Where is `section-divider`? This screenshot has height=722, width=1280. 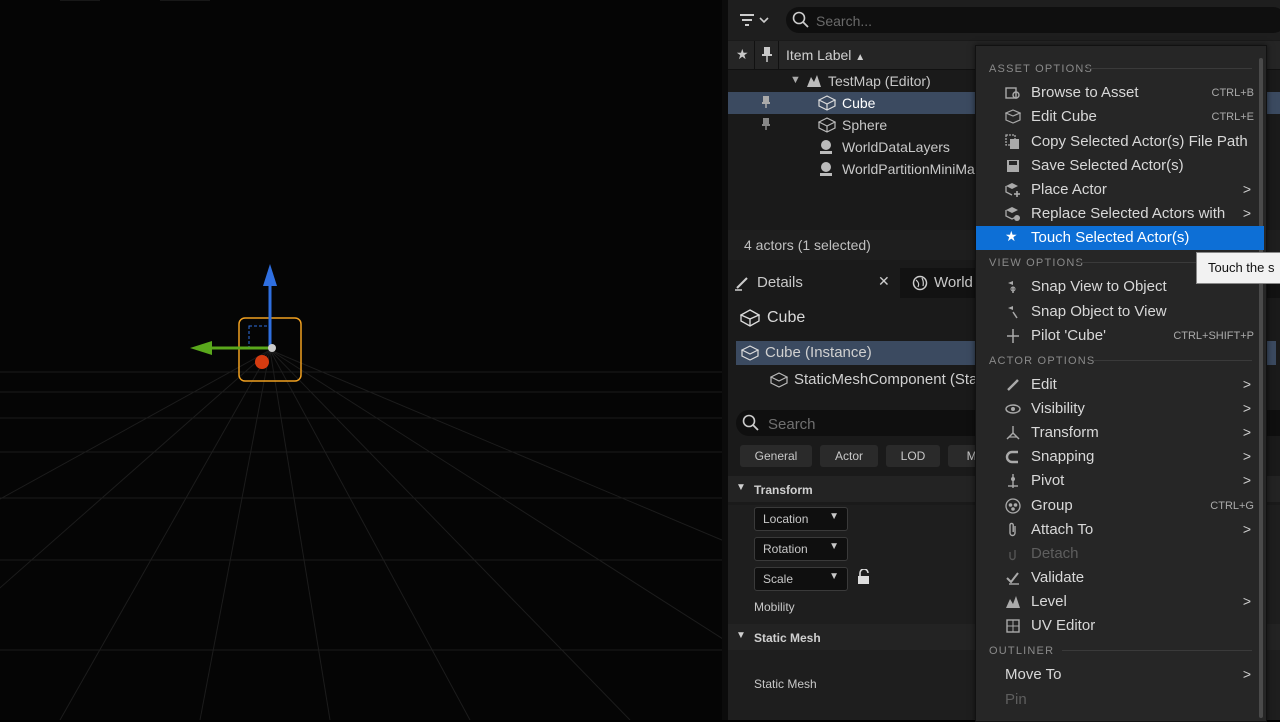 section-divider is located at coordinates (1157, 650).